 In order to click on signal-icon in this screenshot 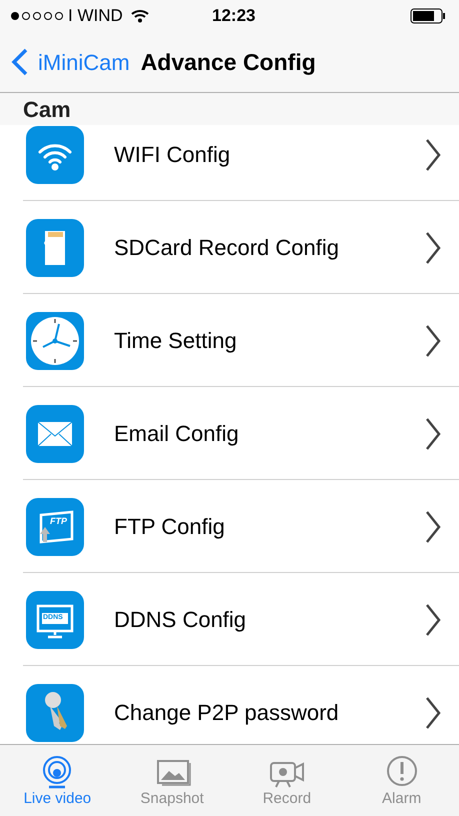, I will do `click(37, 16)`.